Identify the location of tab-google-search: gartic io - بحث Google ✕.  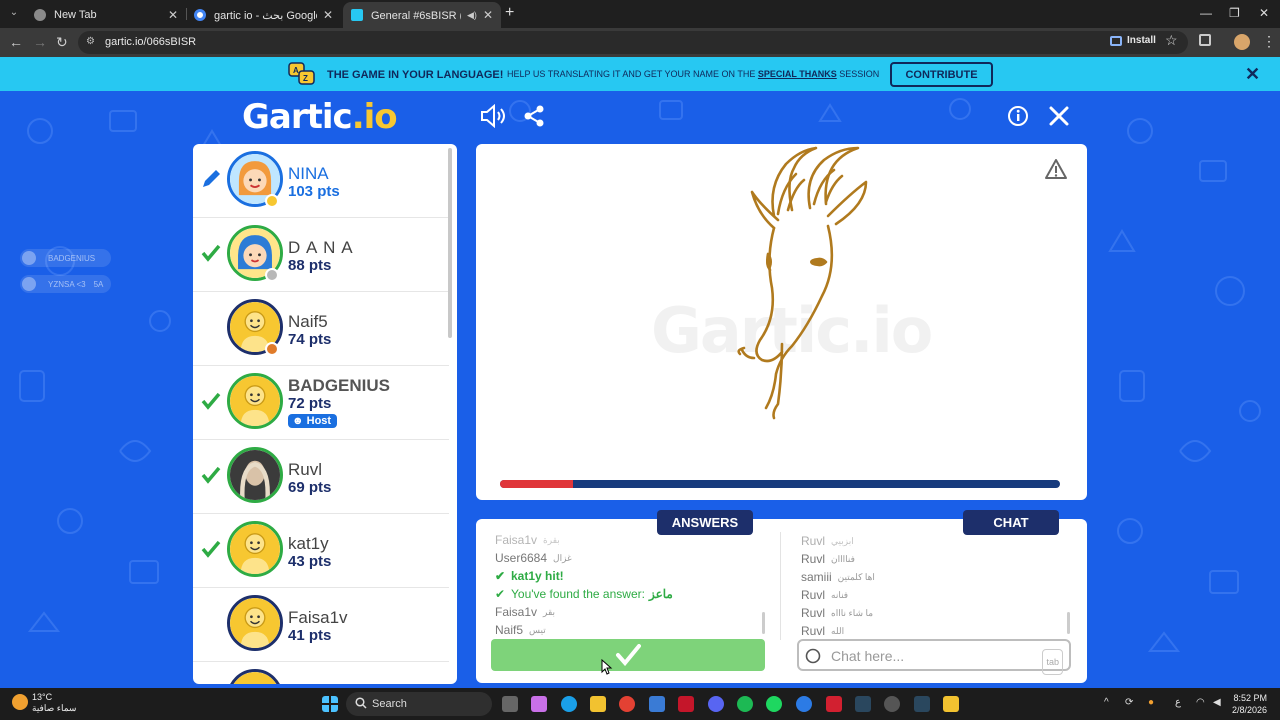
(263, 15).